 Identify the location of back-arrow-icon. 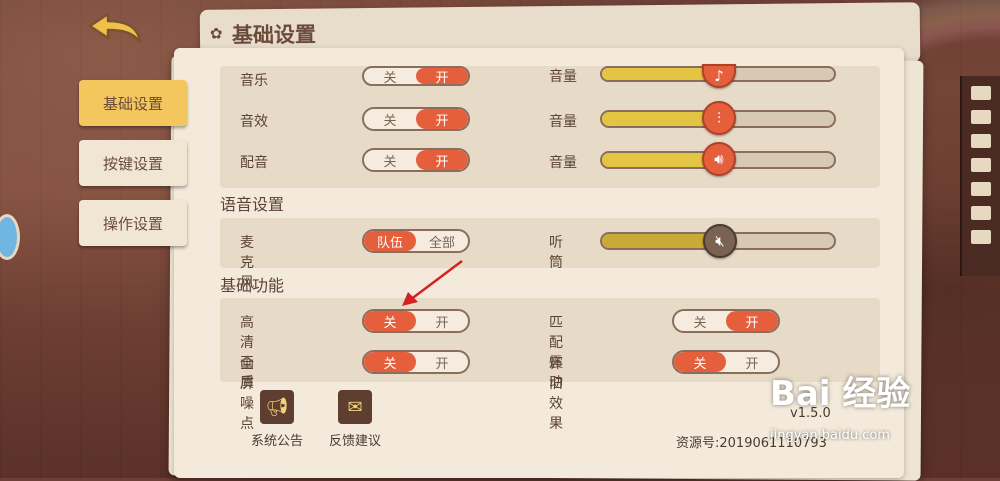
(115, 28).